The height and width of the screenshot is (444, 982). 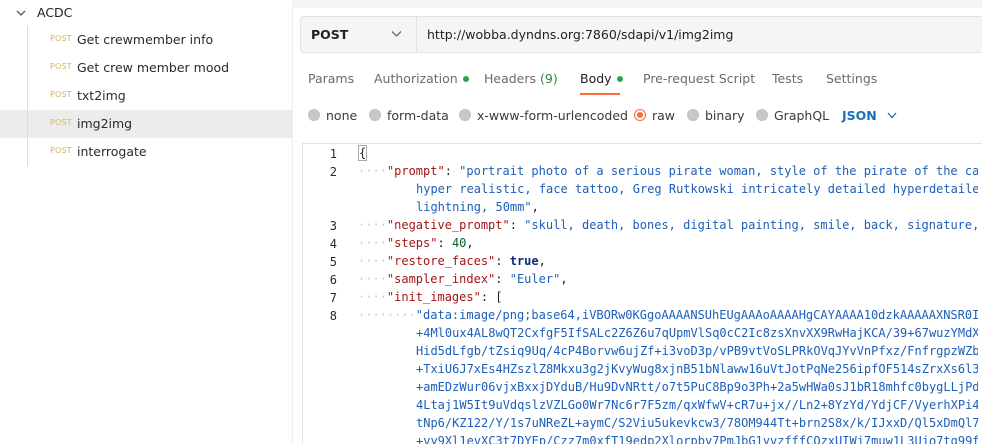 I want to click on request-name: Get crewmember info, so click(x=145, y=39).